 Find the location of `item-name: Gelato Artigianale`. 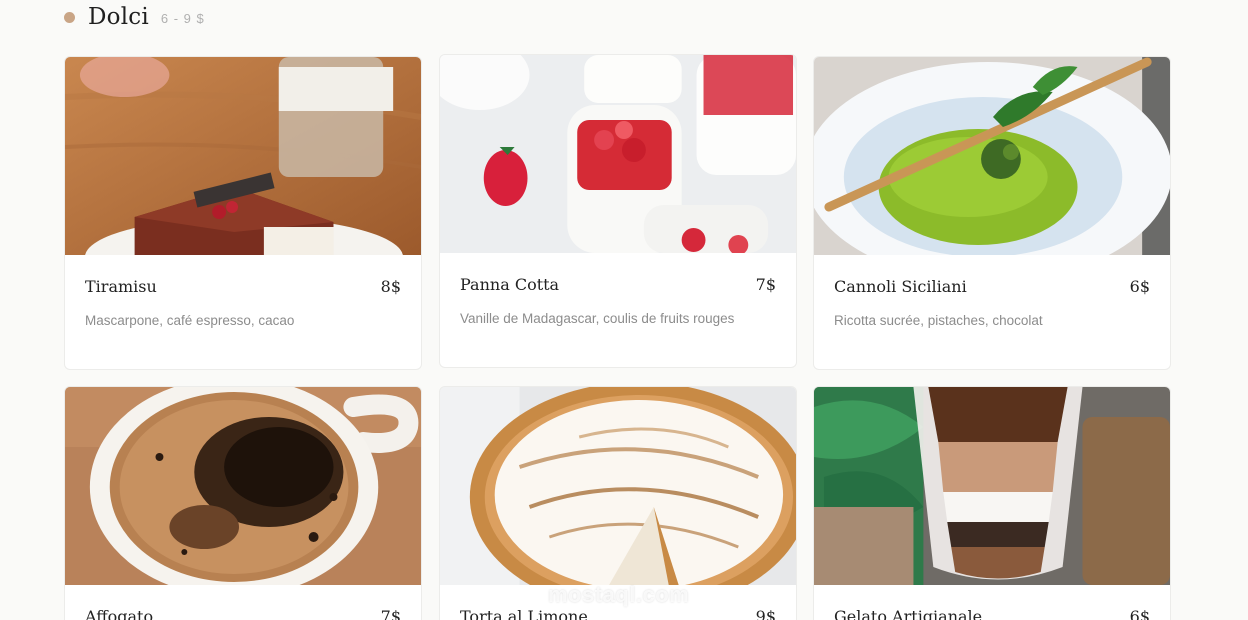

item-name: Gelato Artigianale is located at coordinates (908, 613).